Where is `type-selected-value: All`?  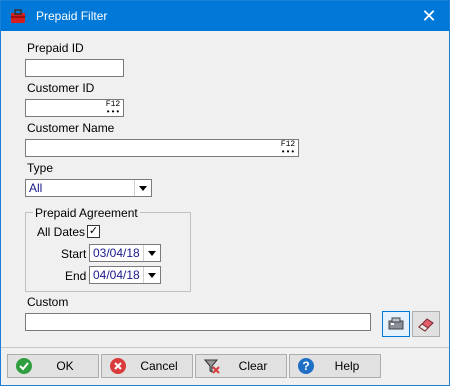
type-selected-value: All is located at coordinates (36, 188).